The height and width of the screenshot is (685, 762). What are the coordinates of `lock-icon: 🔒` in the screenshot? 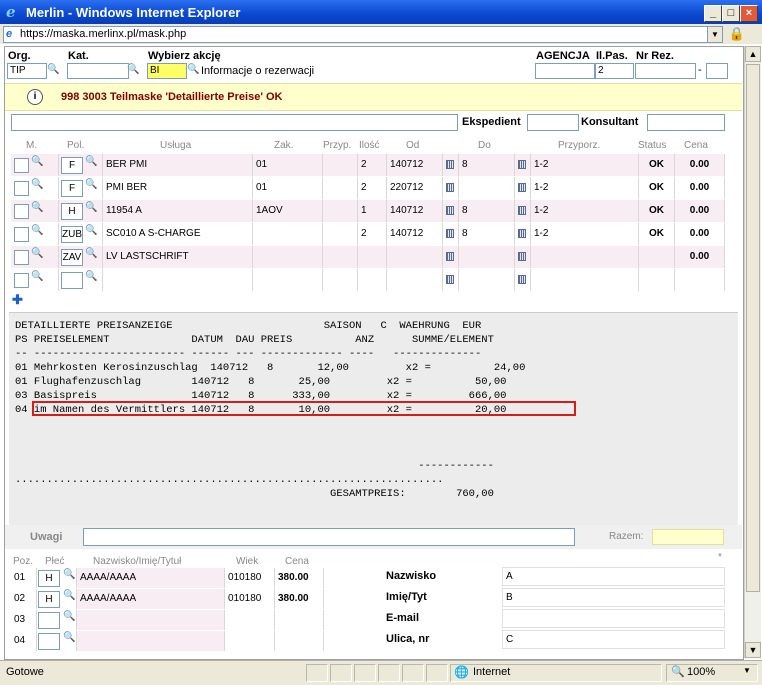 It's located at (737, 34).